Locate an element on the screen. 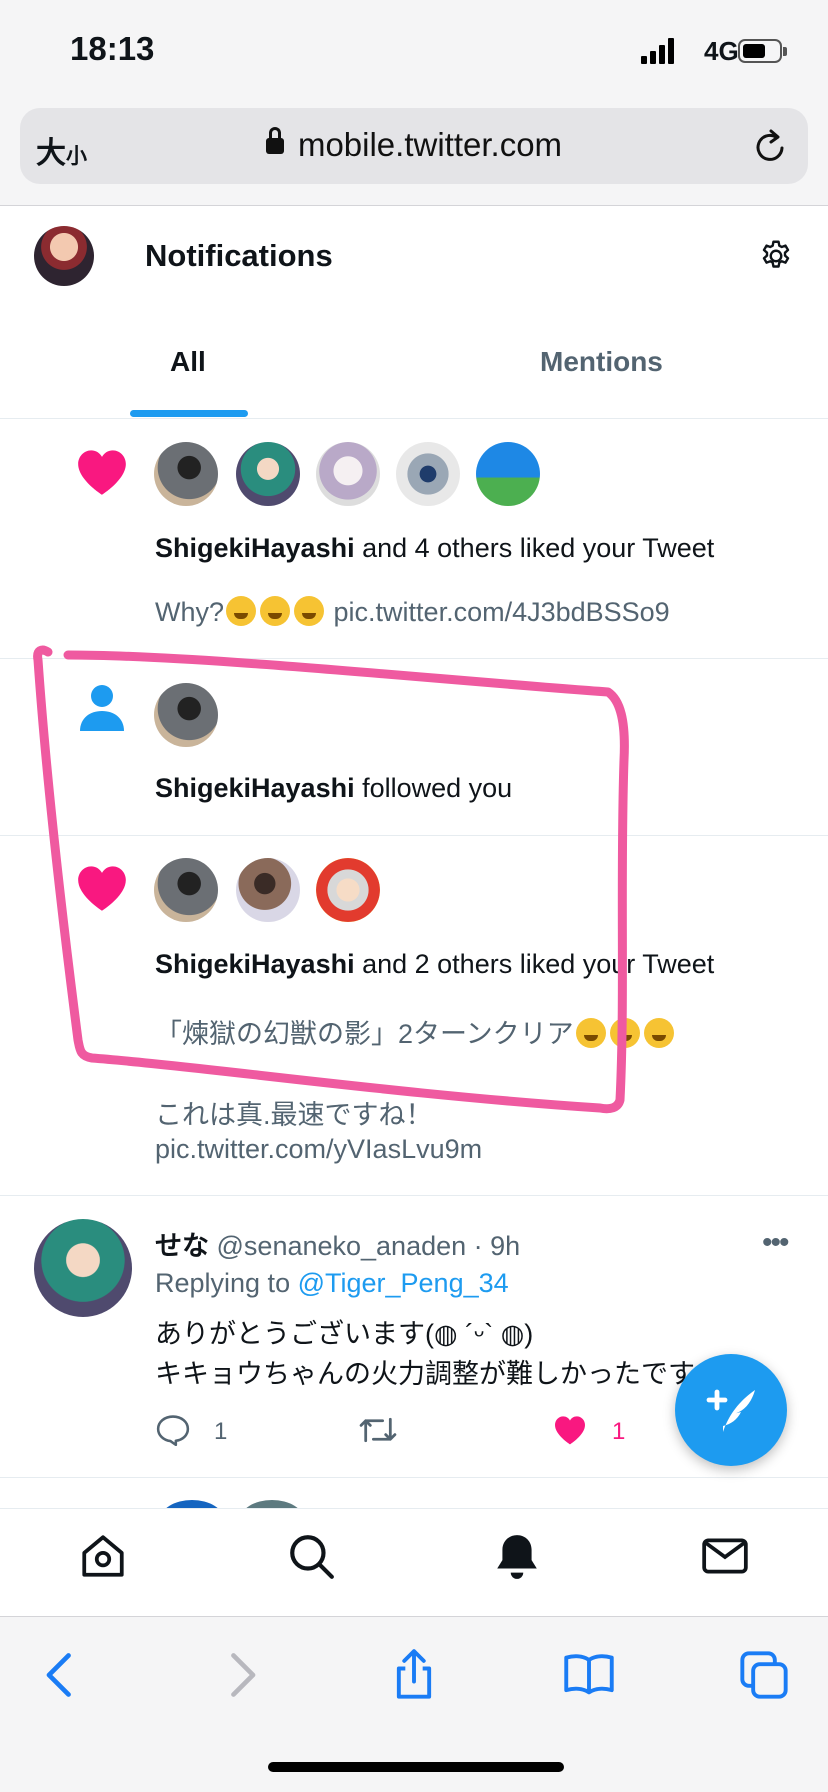  tweet-text-line: ありがとうございます(◍ ´ᵕ` ◍) is located at coordinates (344, 1334).